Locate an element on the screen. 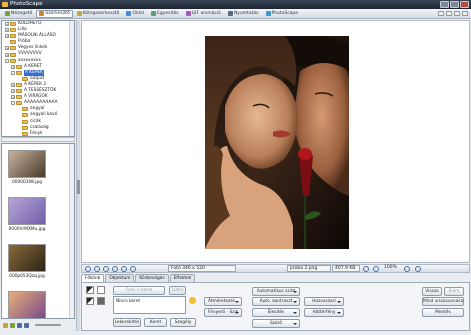 The height and width of the screenshot is (335, 471). tab-home: Főkönb is located at coordinates (93, 278).